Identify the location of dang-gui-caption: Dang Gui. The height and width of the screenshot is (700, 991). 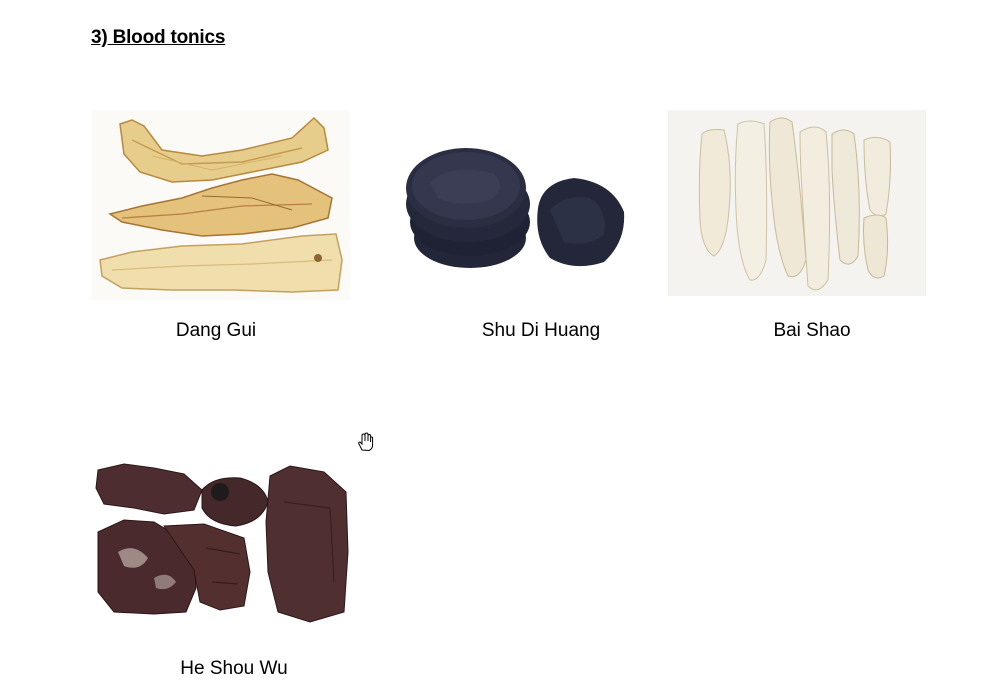
(216, 330).